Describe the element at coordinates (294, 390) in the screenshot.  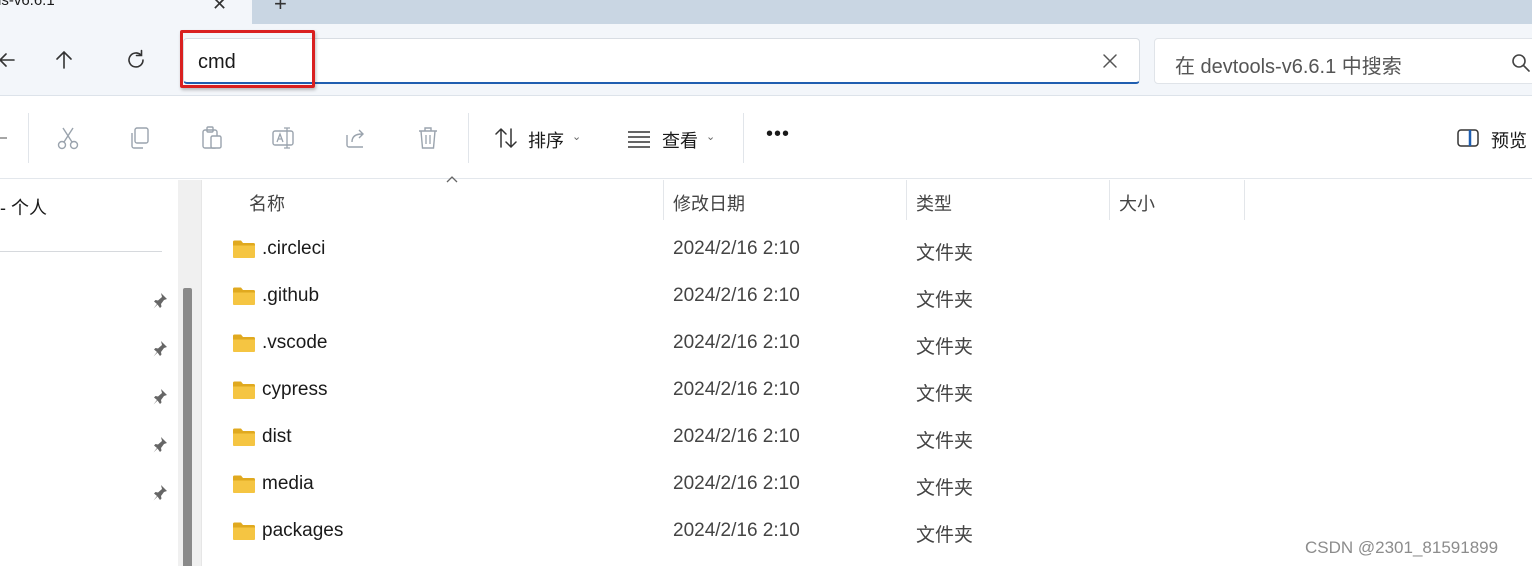
I see `file-name: cypress` at that location.